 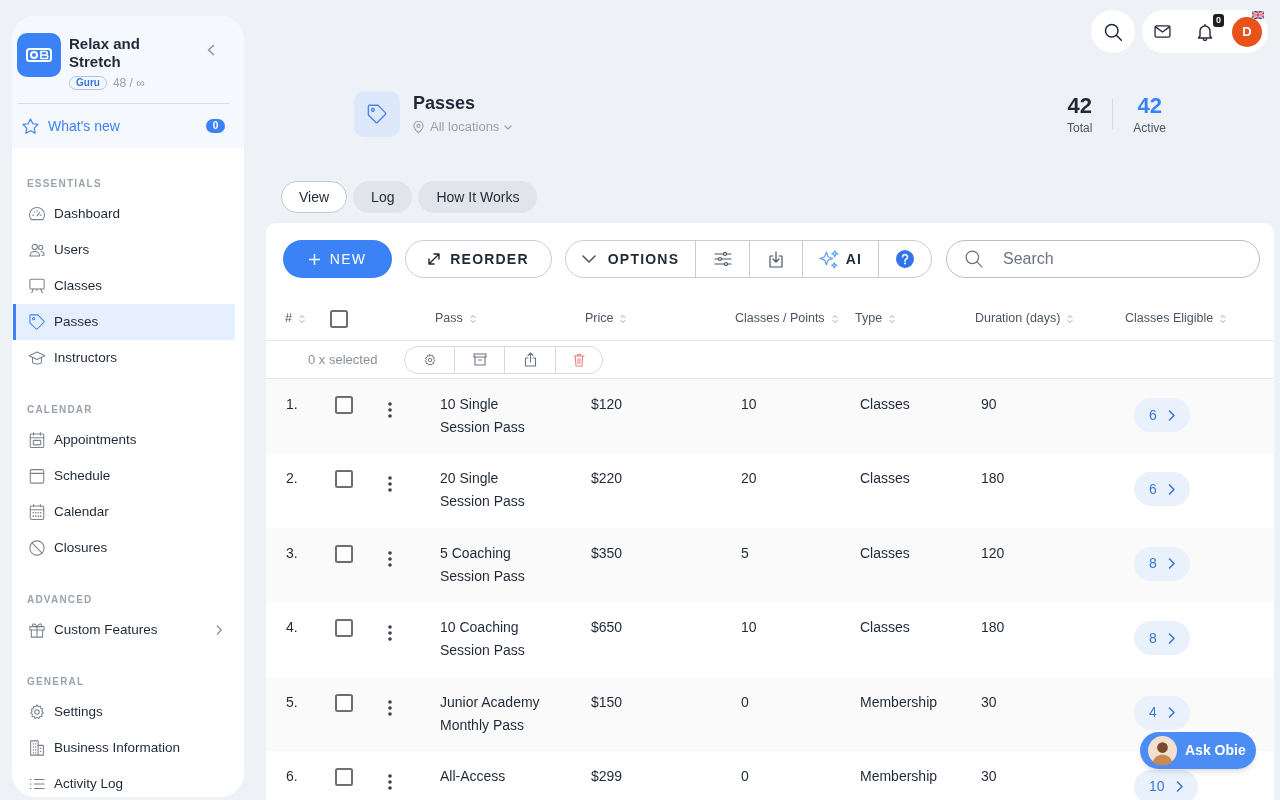 What do you see at coordinates (1166, 784) in the screenshot?
I see `classes-eligible-button: 10` at bounding box center [1166, 784].